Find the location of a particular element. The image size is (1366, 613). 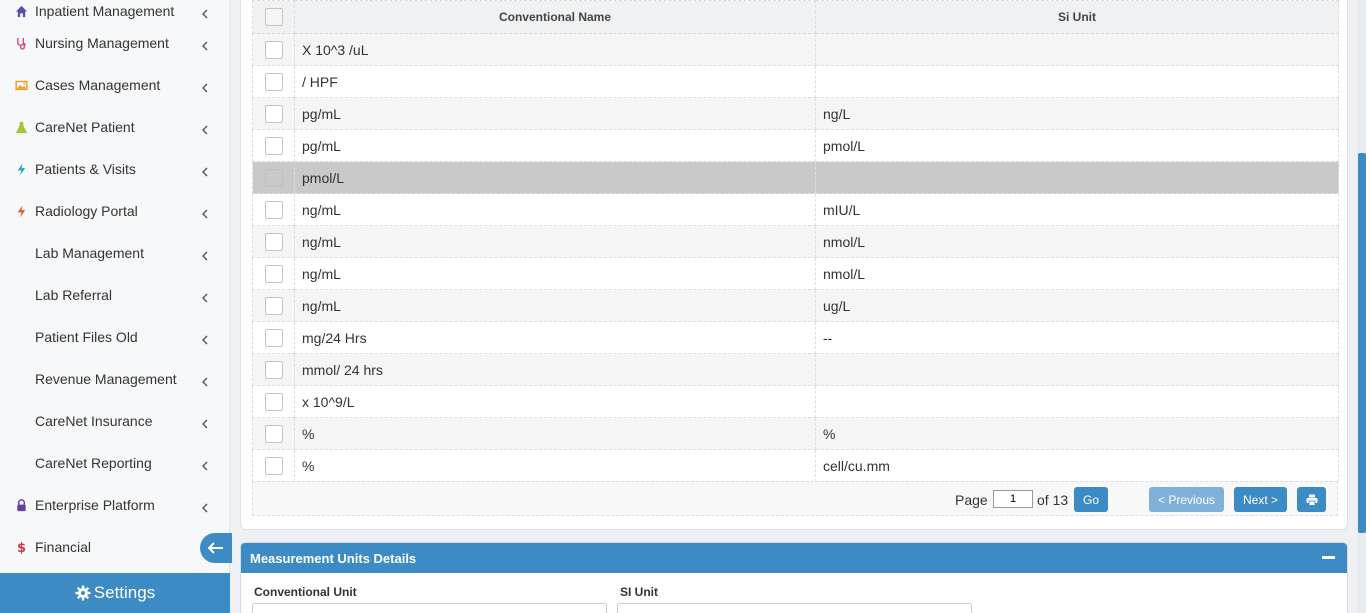

go-button: Go is located at coordinates (1091, 499).